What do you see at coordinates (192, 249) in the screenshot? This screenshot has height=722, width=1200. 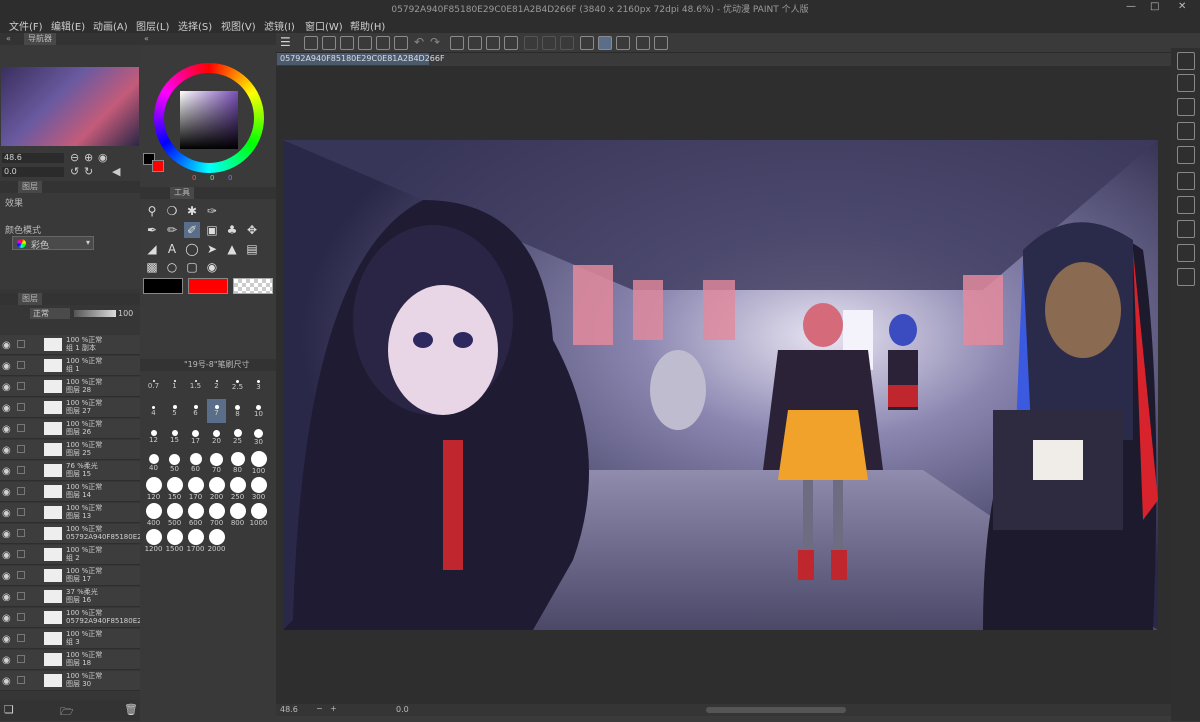 I see `balloon-tool-icon: ◯` at bounding box center [192, 249].